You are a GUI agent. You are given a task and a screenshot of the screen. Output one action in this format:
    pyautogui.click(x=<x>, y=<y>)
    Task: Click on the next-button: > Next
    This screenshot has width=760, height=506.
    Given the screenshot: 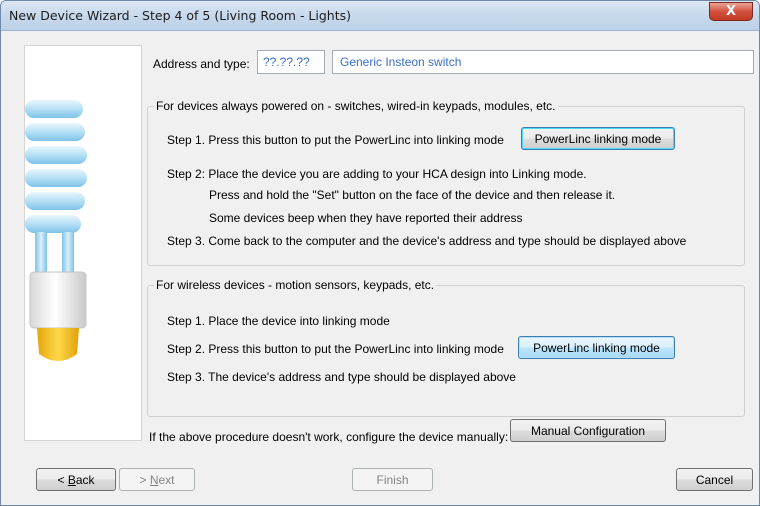 What is the action you would take?
    pyautogui.click(x=157, y=479)
    